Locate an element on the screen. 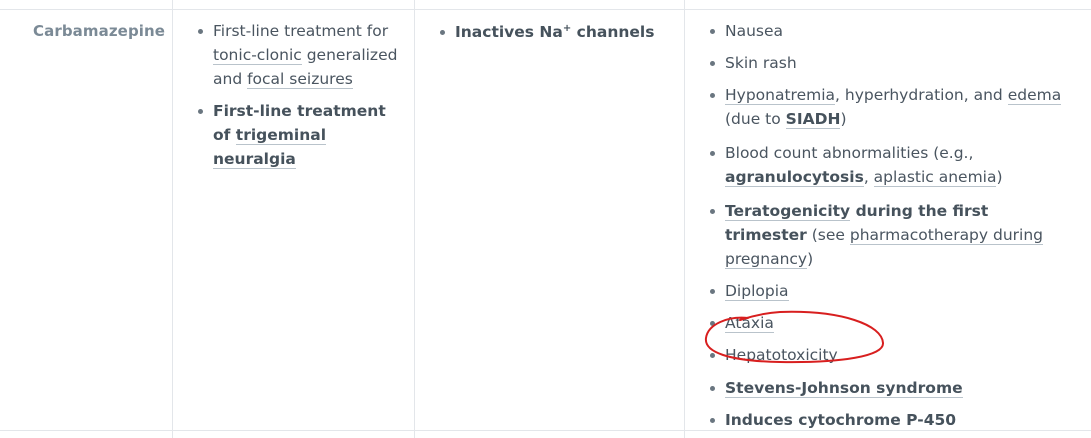 The width and height of the screenshot is (1091, 438). list-item-text: (due to is located at coordinates (755, 119).